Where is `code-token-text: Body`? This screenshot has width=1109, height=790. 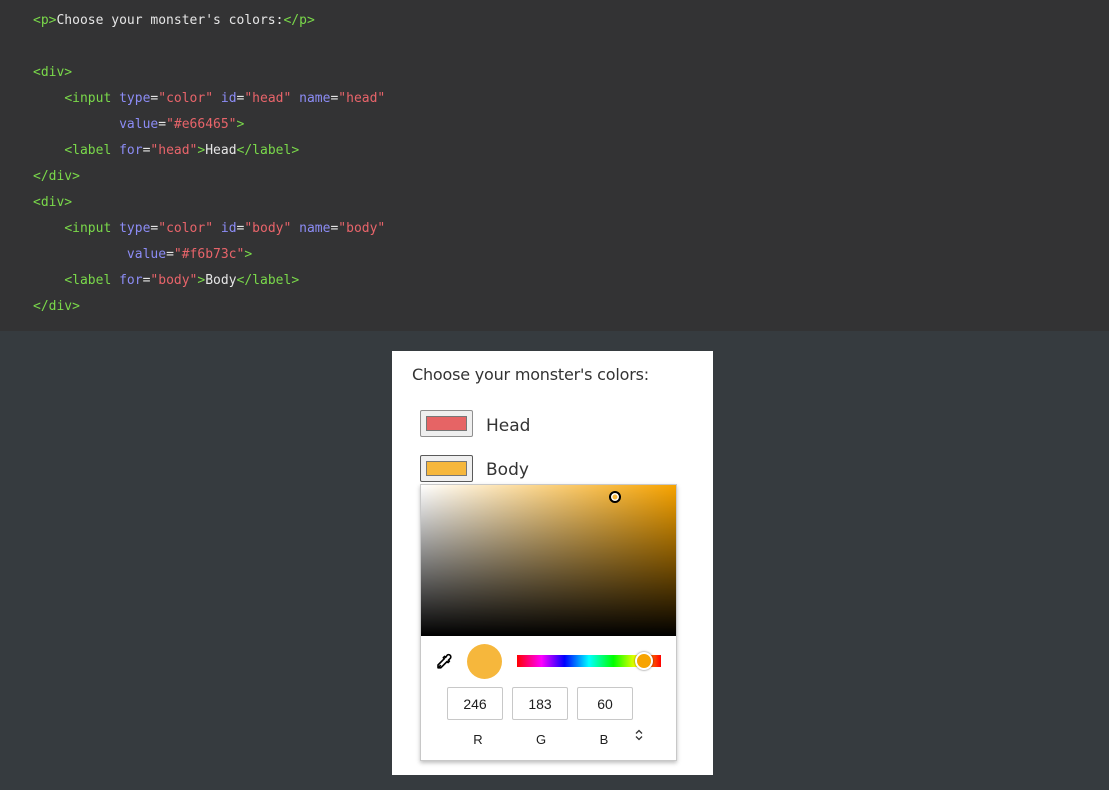
code-token-text: Body is located at coordinates (221, 280).